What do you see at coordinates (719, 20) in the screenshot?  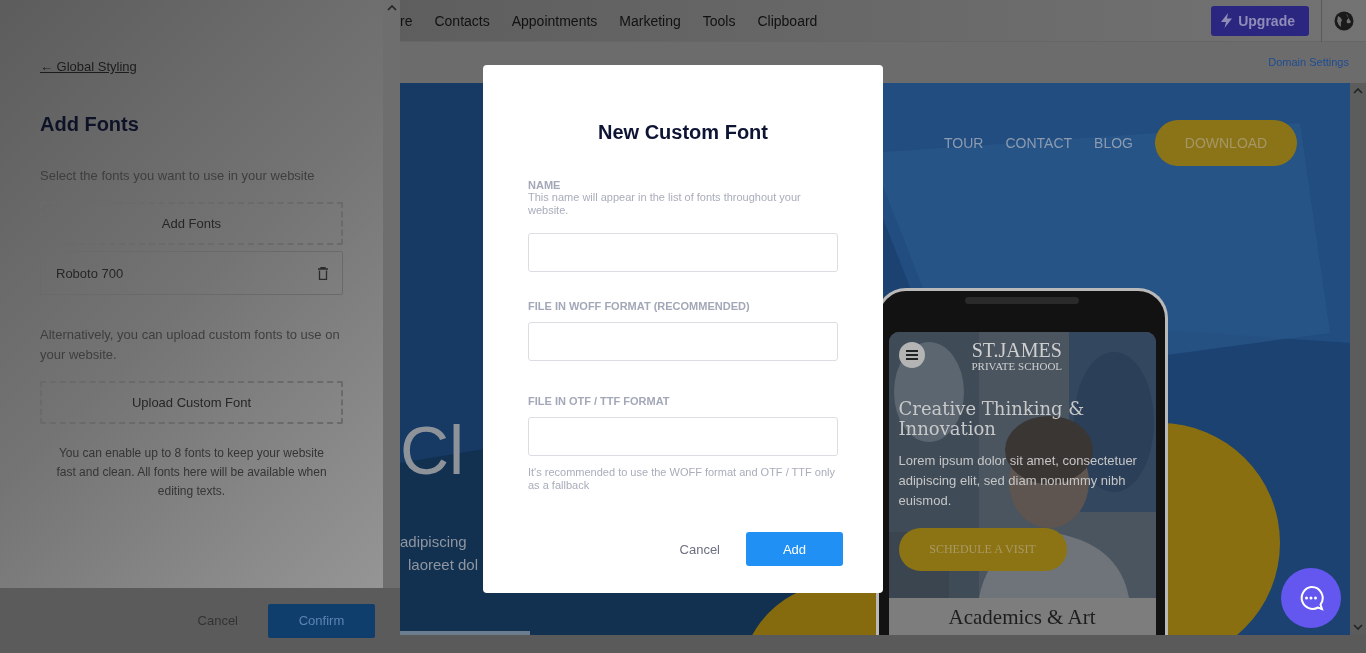 I see `nav-item: Tools` at bounding box center [719, 20].